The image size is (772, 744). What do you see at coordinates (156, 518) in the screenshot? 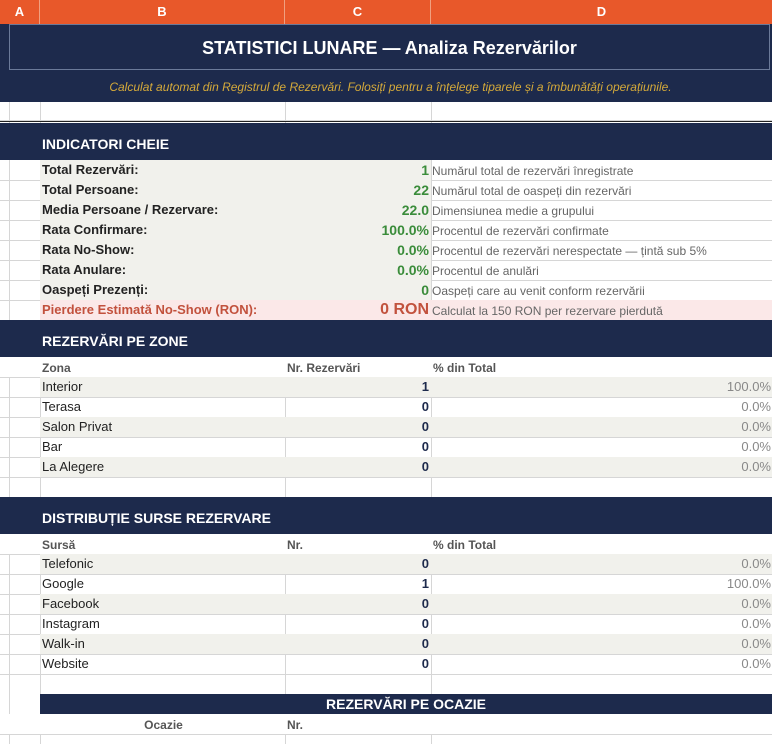
I see `sources-section-title: DISTRIBUȚIE SURSE REZERVARE` at bounding box center [156, 518].